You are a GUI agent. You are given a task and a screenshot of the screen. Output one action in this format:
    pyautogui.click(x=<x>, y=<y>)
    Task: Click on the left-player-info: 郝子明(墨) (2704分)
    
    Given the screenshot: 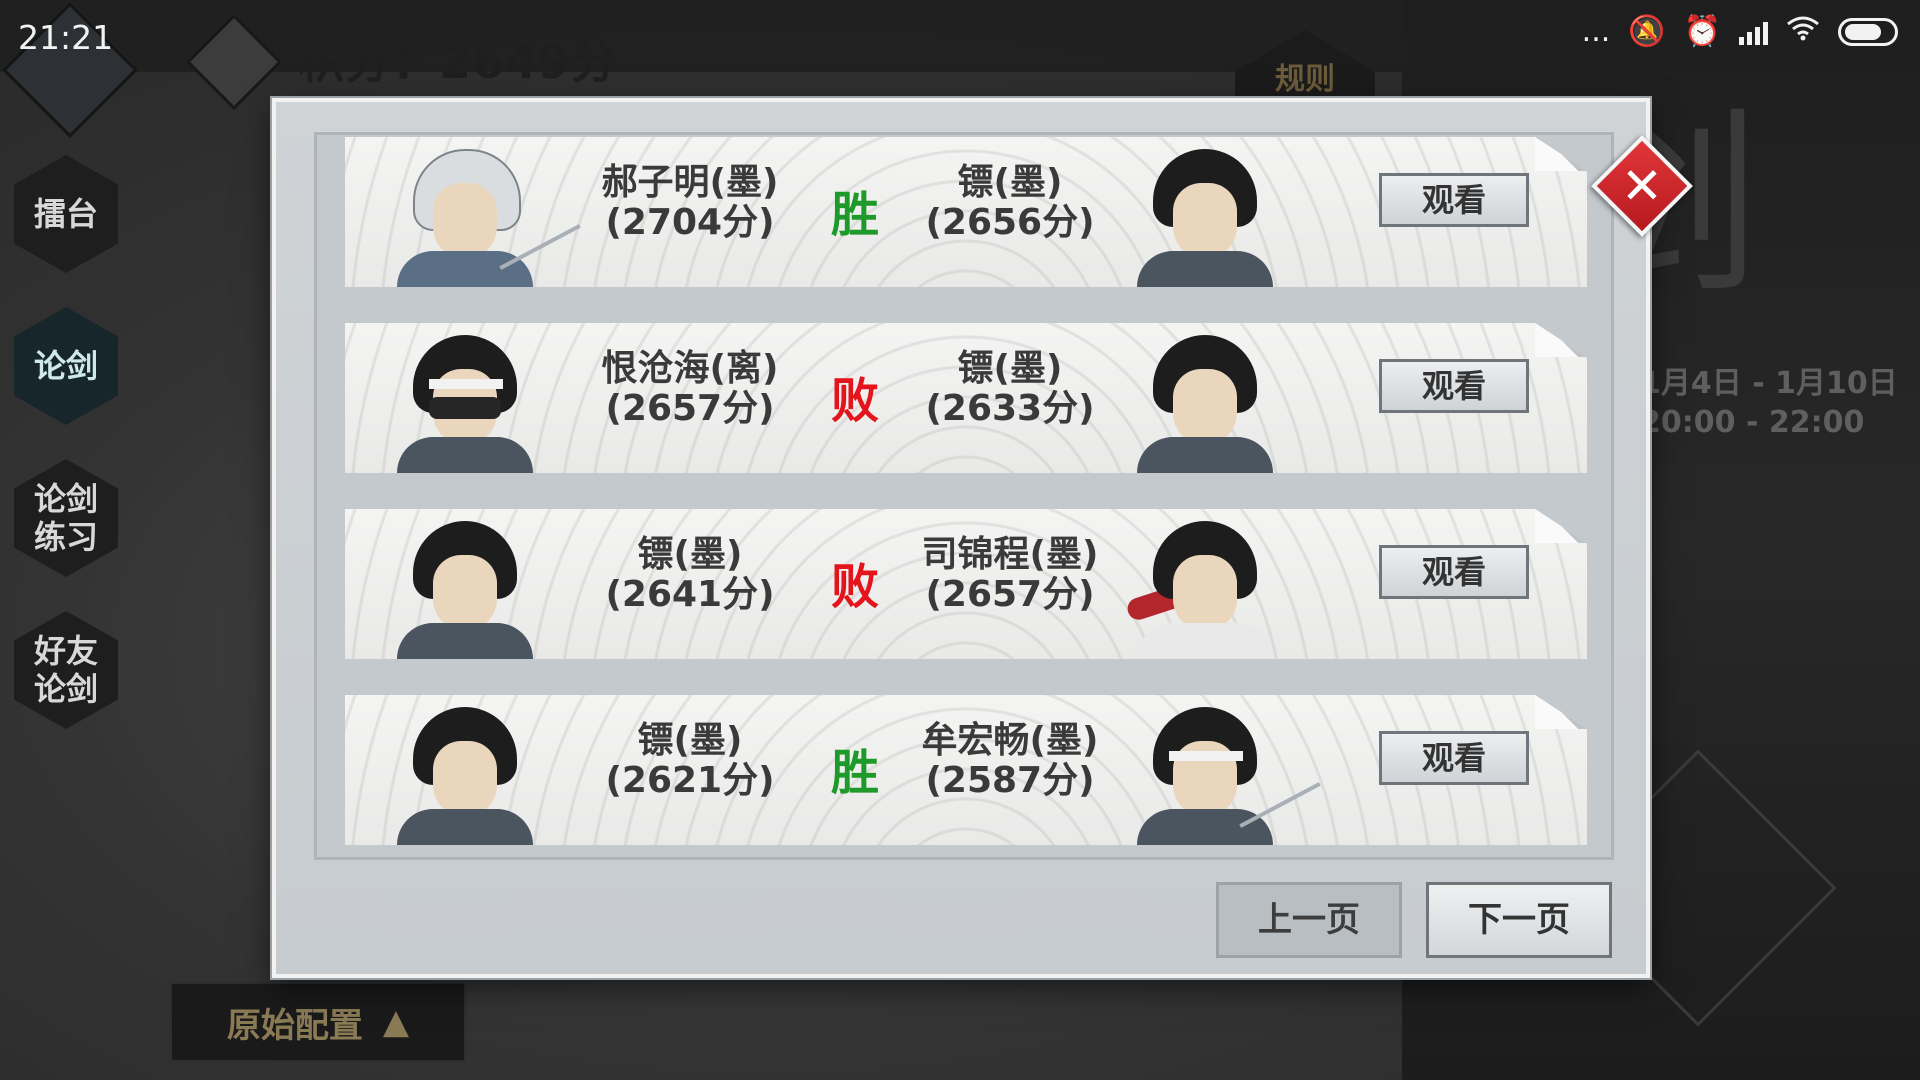 What is the action you would take?
    pyautogui.click(x=690, y=203)
    